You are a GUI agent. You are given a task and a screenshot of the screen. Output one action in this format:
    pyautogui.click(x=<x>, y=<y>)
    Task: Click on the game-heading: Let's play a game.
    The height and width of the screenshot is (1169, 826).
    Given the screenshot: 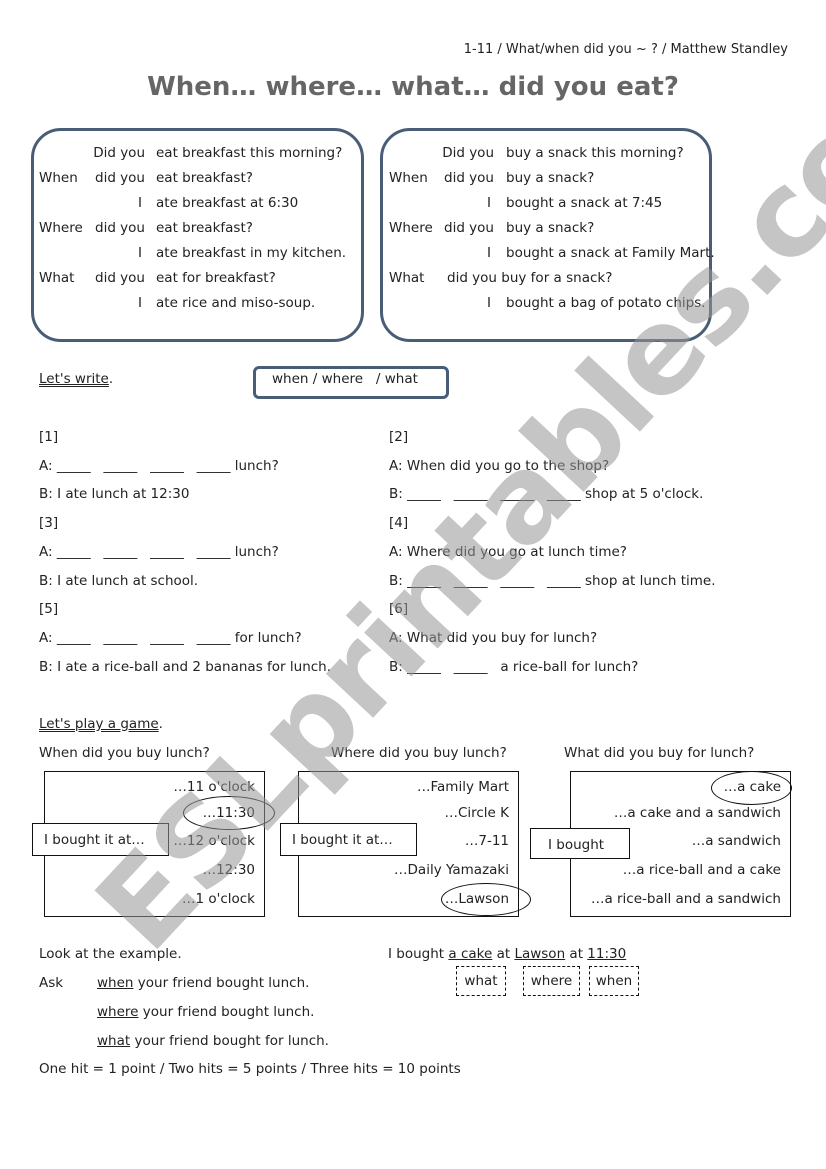 What is the action you would take?
    pyautogui.click(x=101, y=724)
    